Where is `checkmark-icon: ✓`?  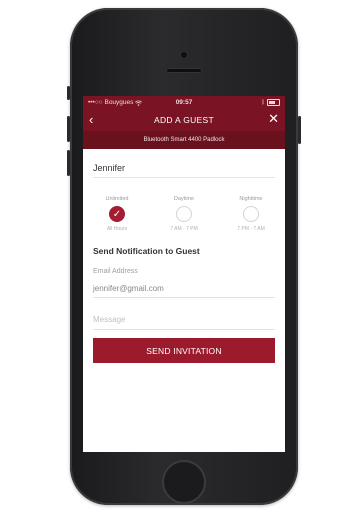 checkmark-icon: ✓ is located at coordinates (117, 214).